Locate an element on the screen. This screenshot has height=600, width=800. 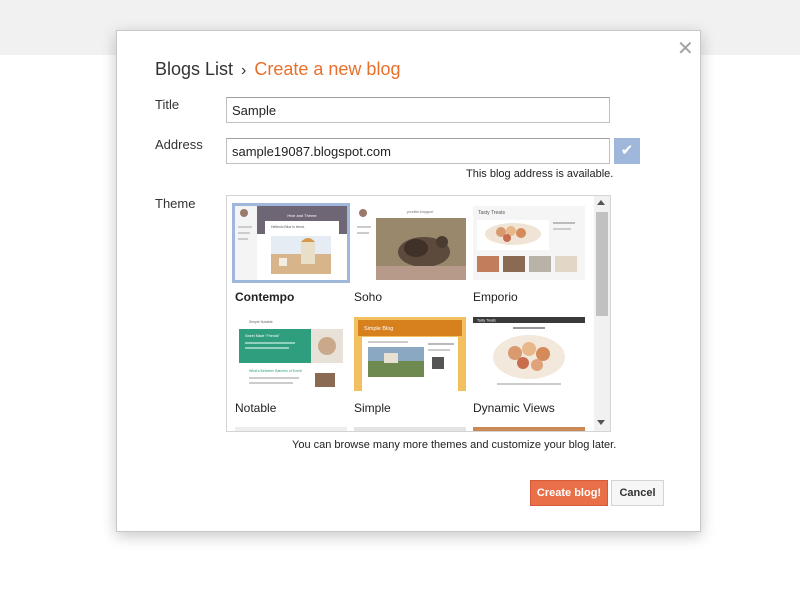
breadcrumb-current: Create a new blog is located at coordinates (327, 69).